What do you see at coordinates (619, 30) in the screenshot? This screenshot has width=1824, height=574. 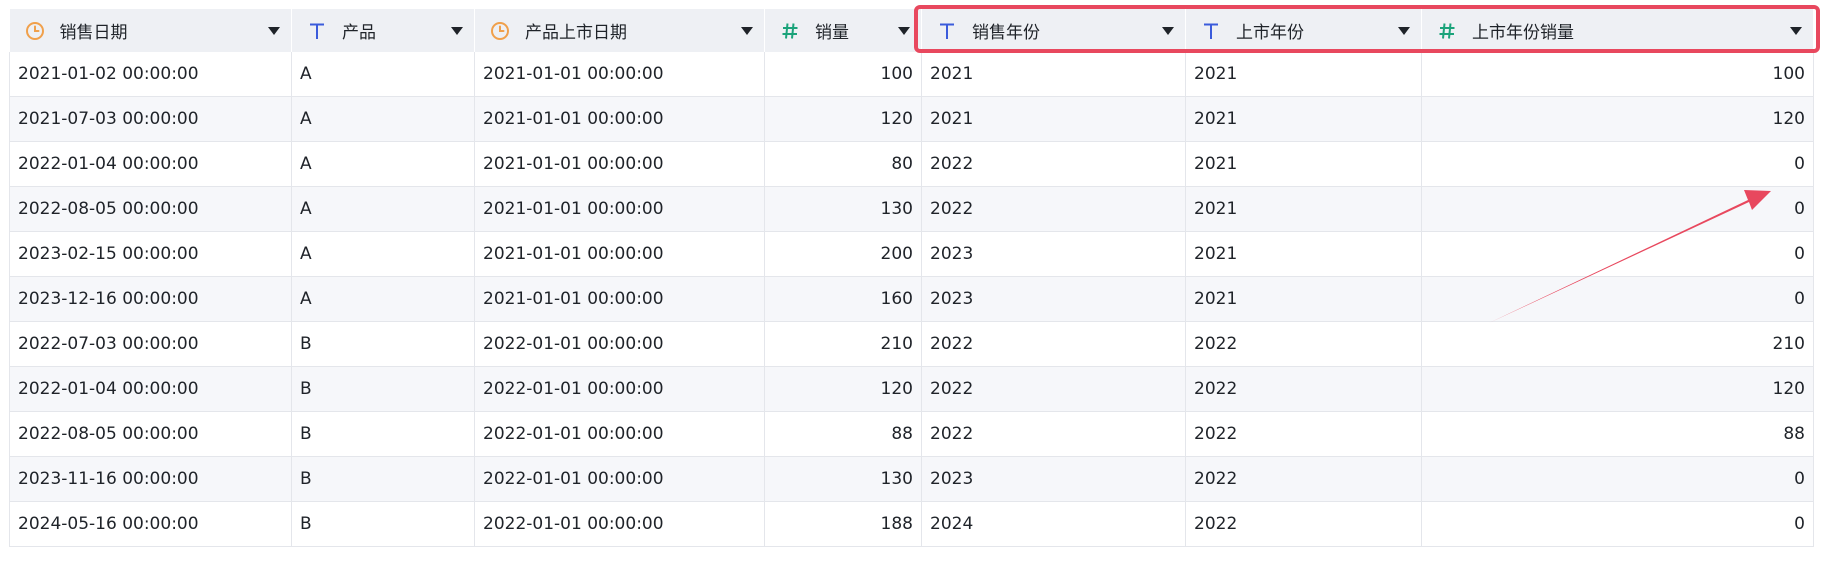 I see `column-header: 产品上市日期` at bounding box center [619, 30].